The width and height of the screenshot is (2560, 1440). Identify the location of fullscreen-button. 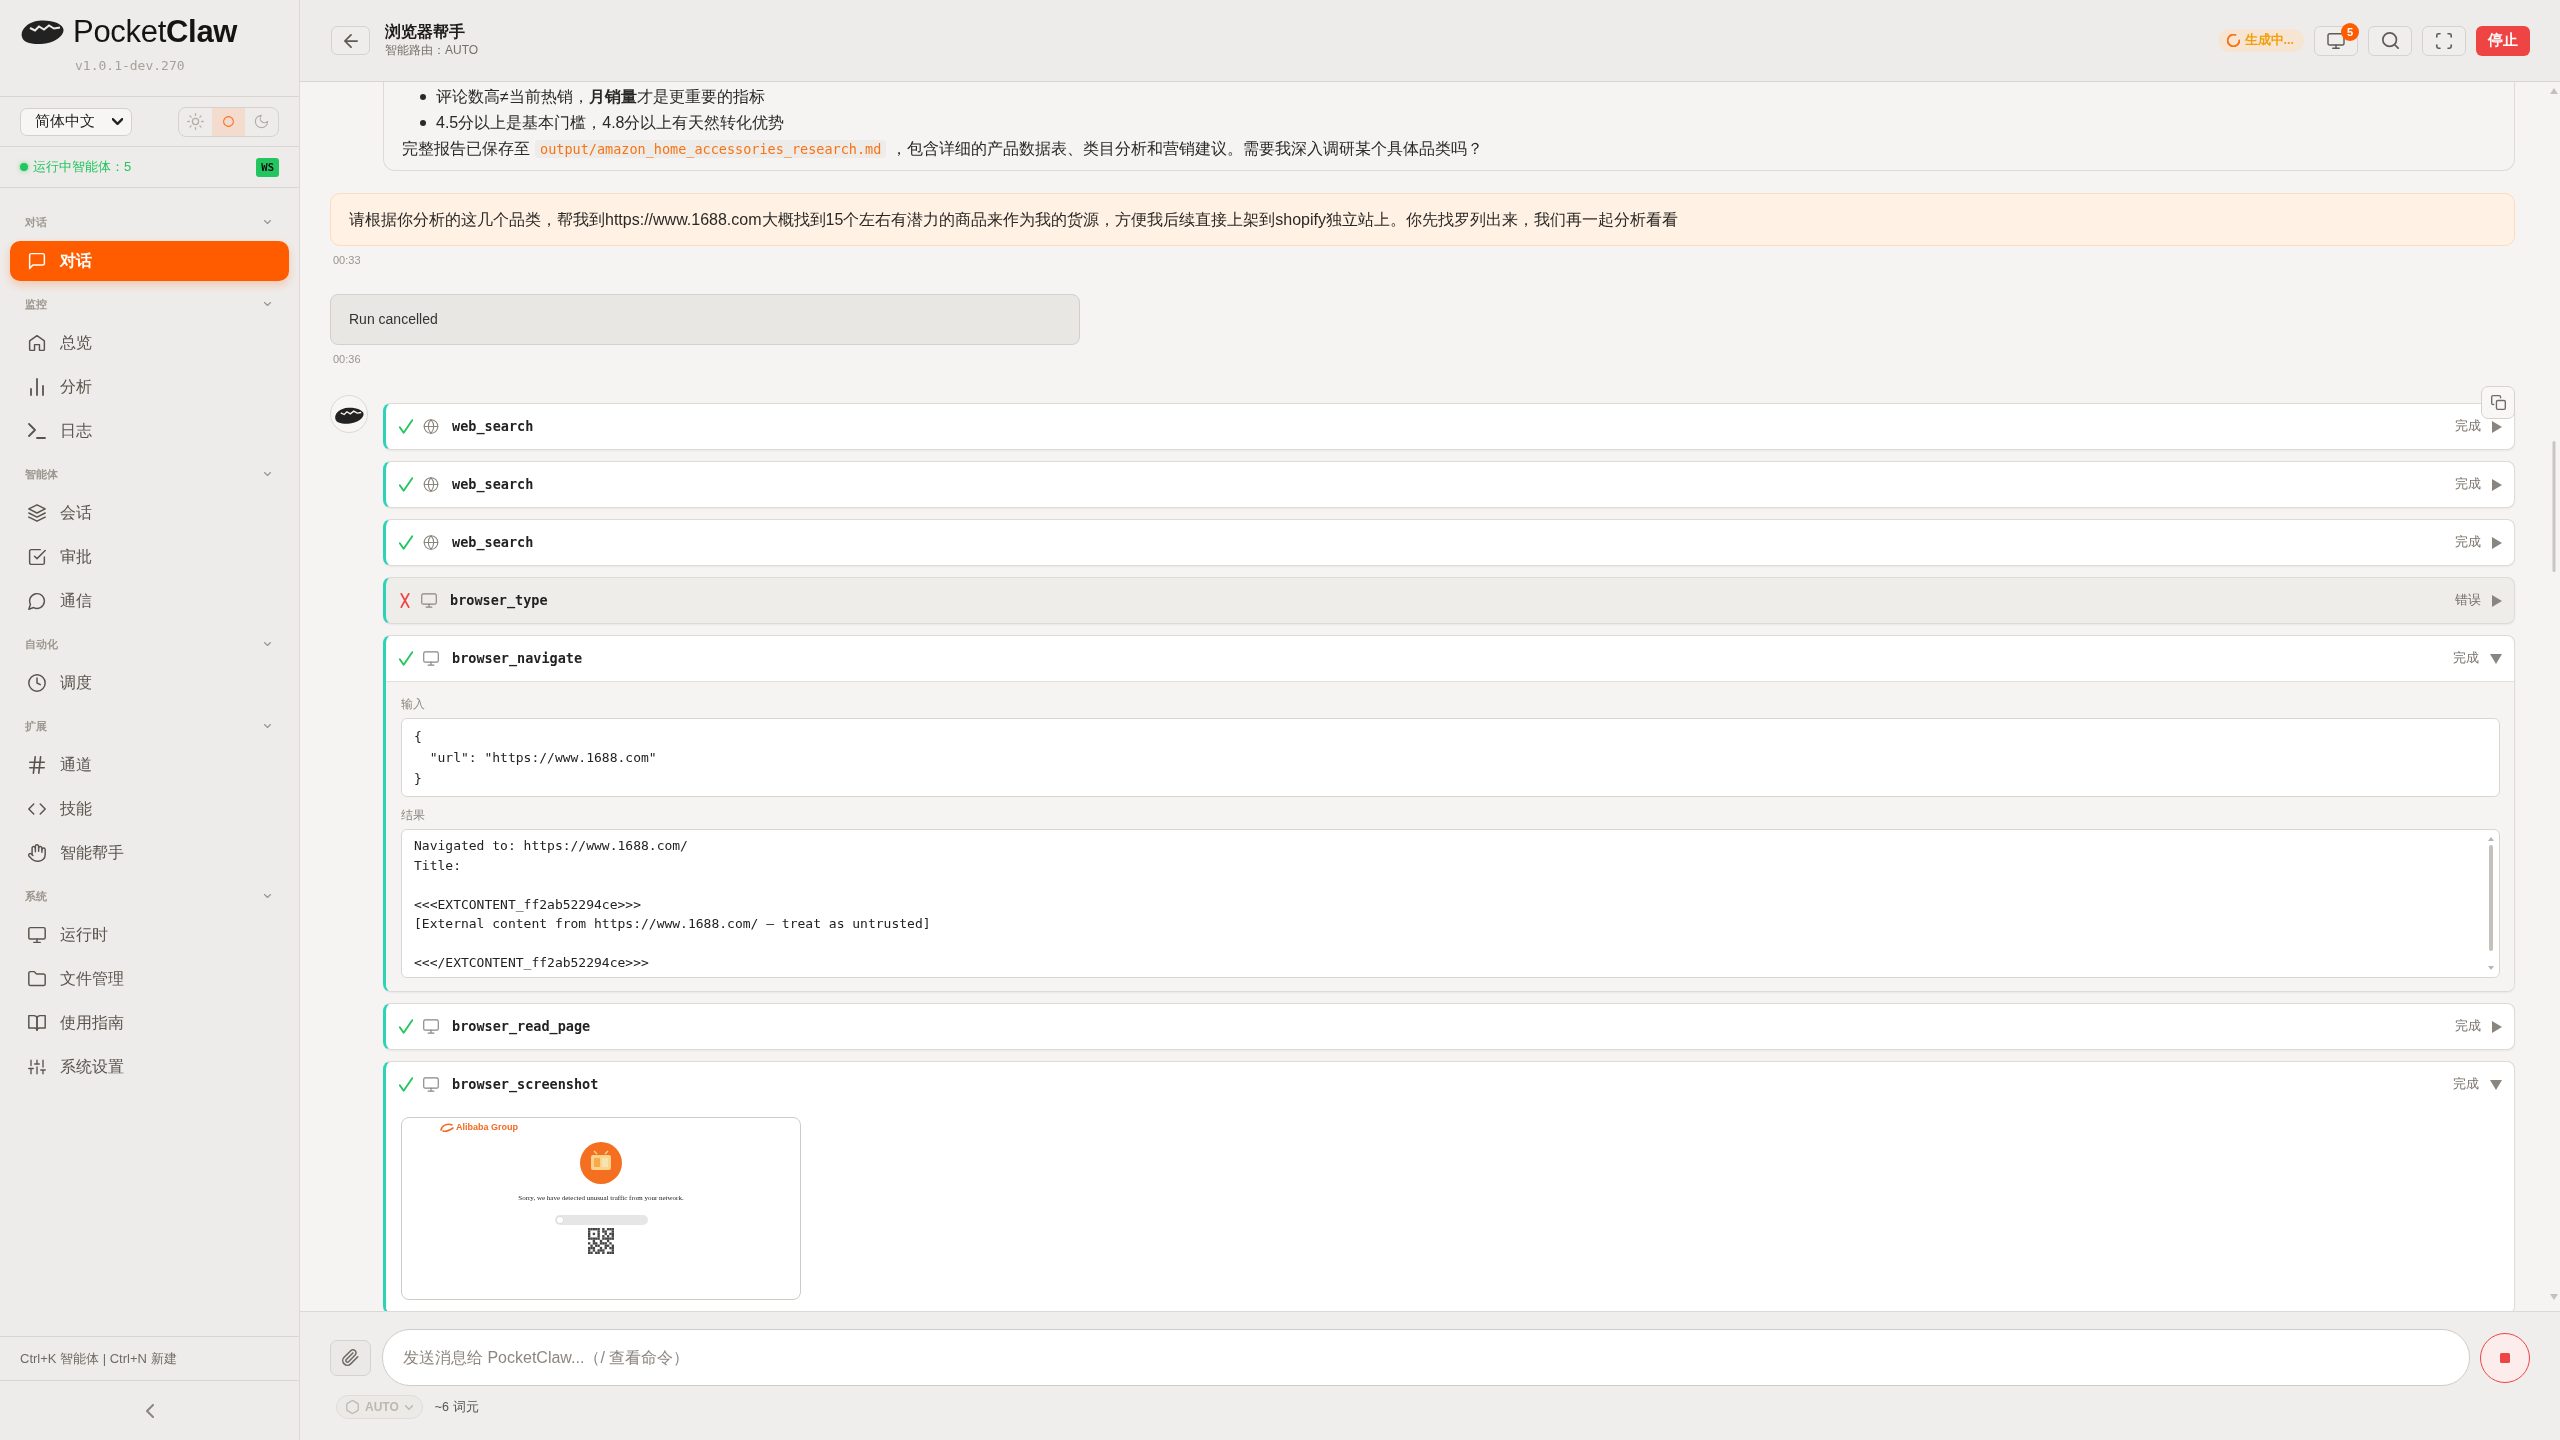
(2444, 40).